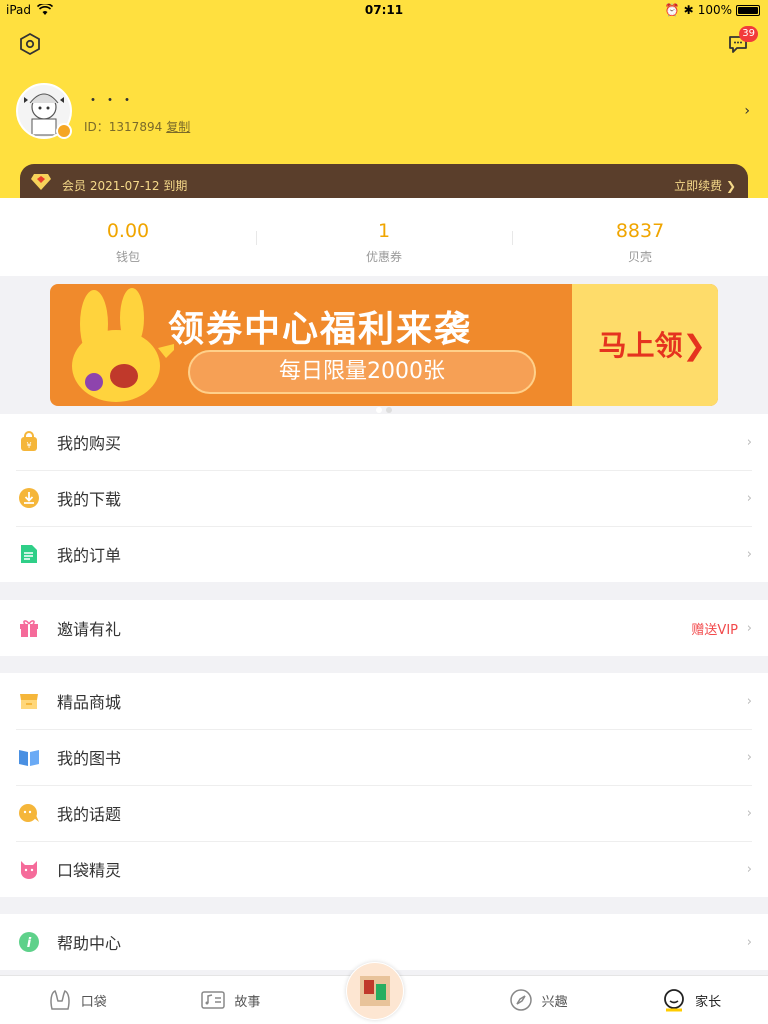 The height and width of the screenshot is (1024, 768). Describe the element at coordinates (89, 499) in the screenshot. I see `menu-label: 我的下载` at that location.